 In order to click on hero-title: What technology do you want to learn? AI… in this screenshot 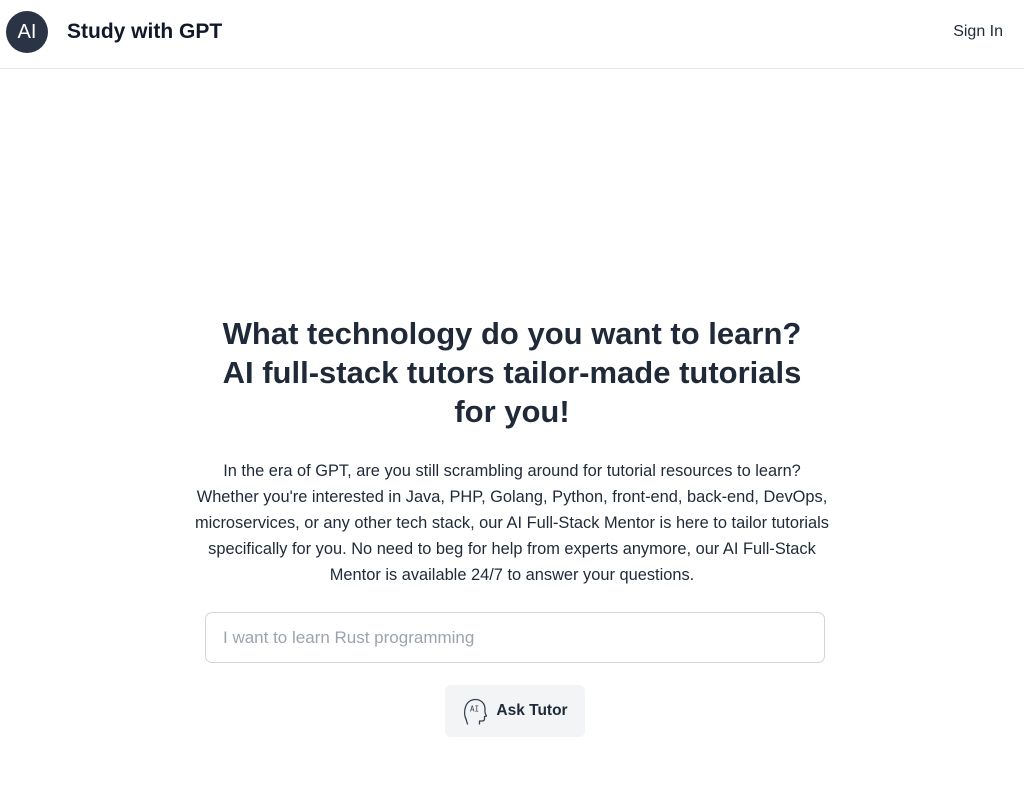, I will do `click(512, 372)`.